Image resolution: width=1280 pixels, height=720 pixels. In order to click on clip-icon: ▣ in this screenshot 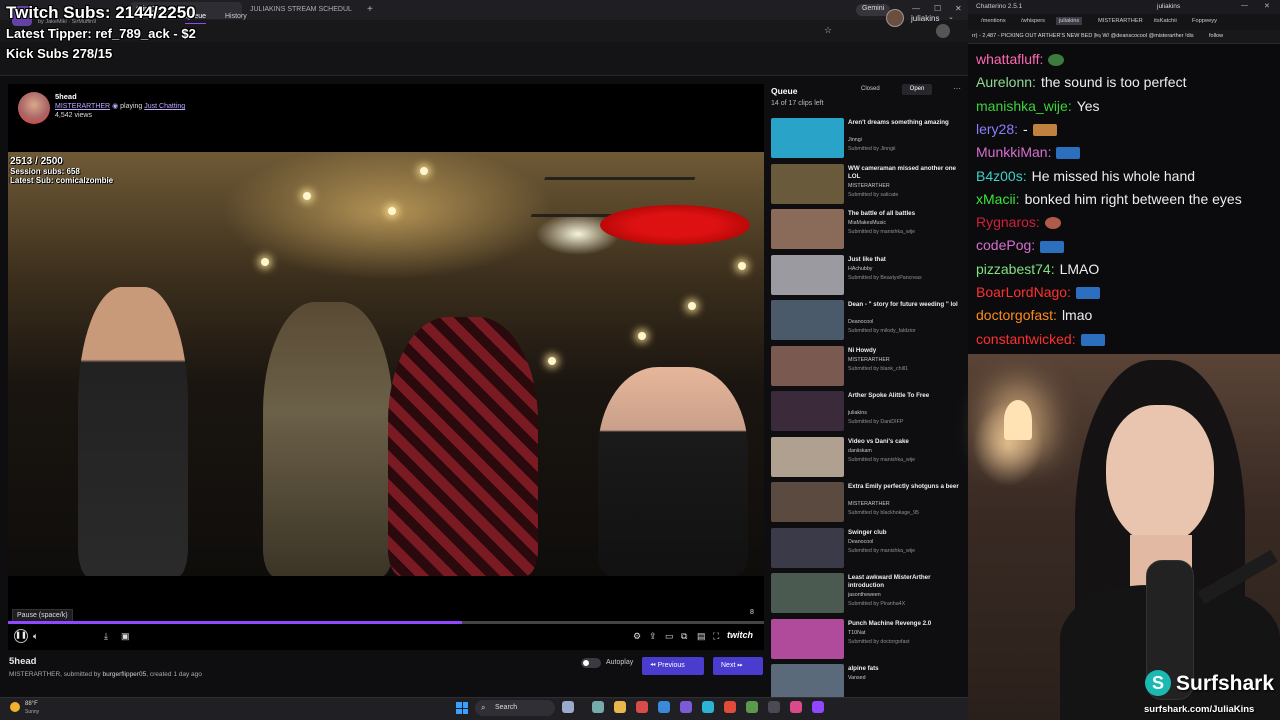, I will do `click(125, 636)`.